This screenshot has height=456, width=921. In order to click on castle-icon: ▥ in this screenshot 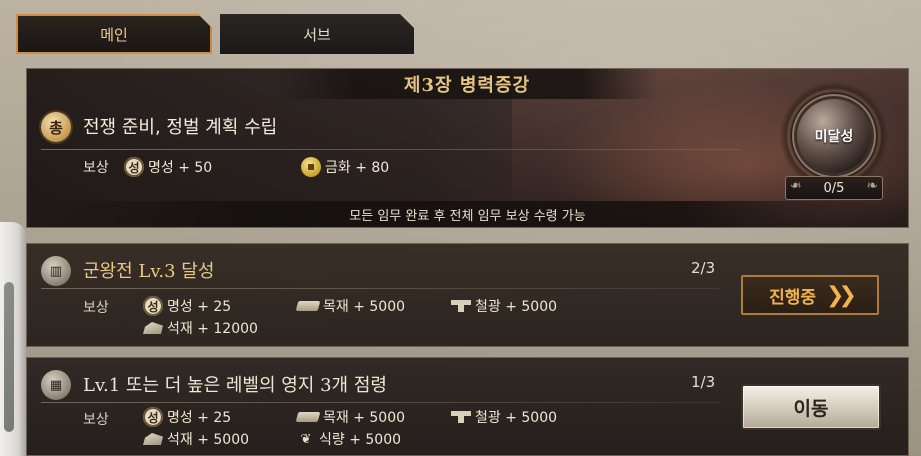, I will do `click(56, 271)`.